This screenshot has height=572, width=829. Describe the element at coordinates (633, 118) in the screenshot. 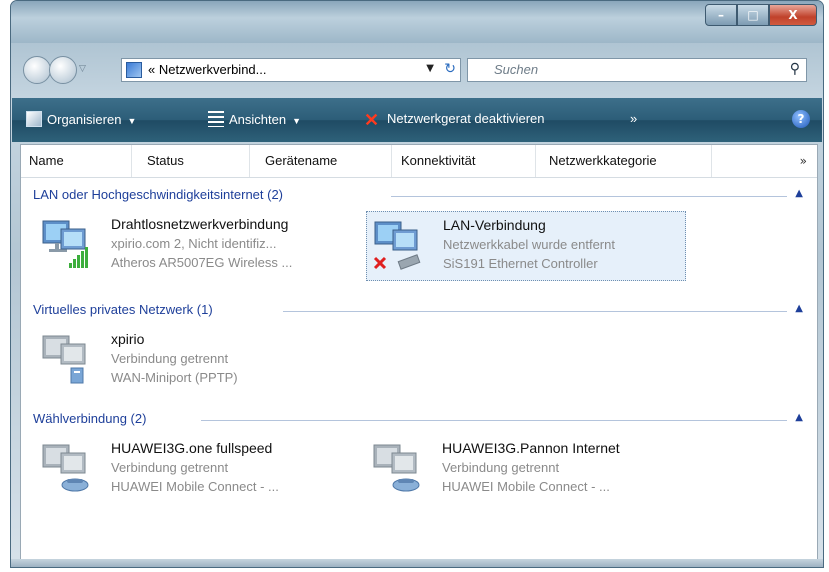

I see `toolbar-overflow-button: »` at that location.